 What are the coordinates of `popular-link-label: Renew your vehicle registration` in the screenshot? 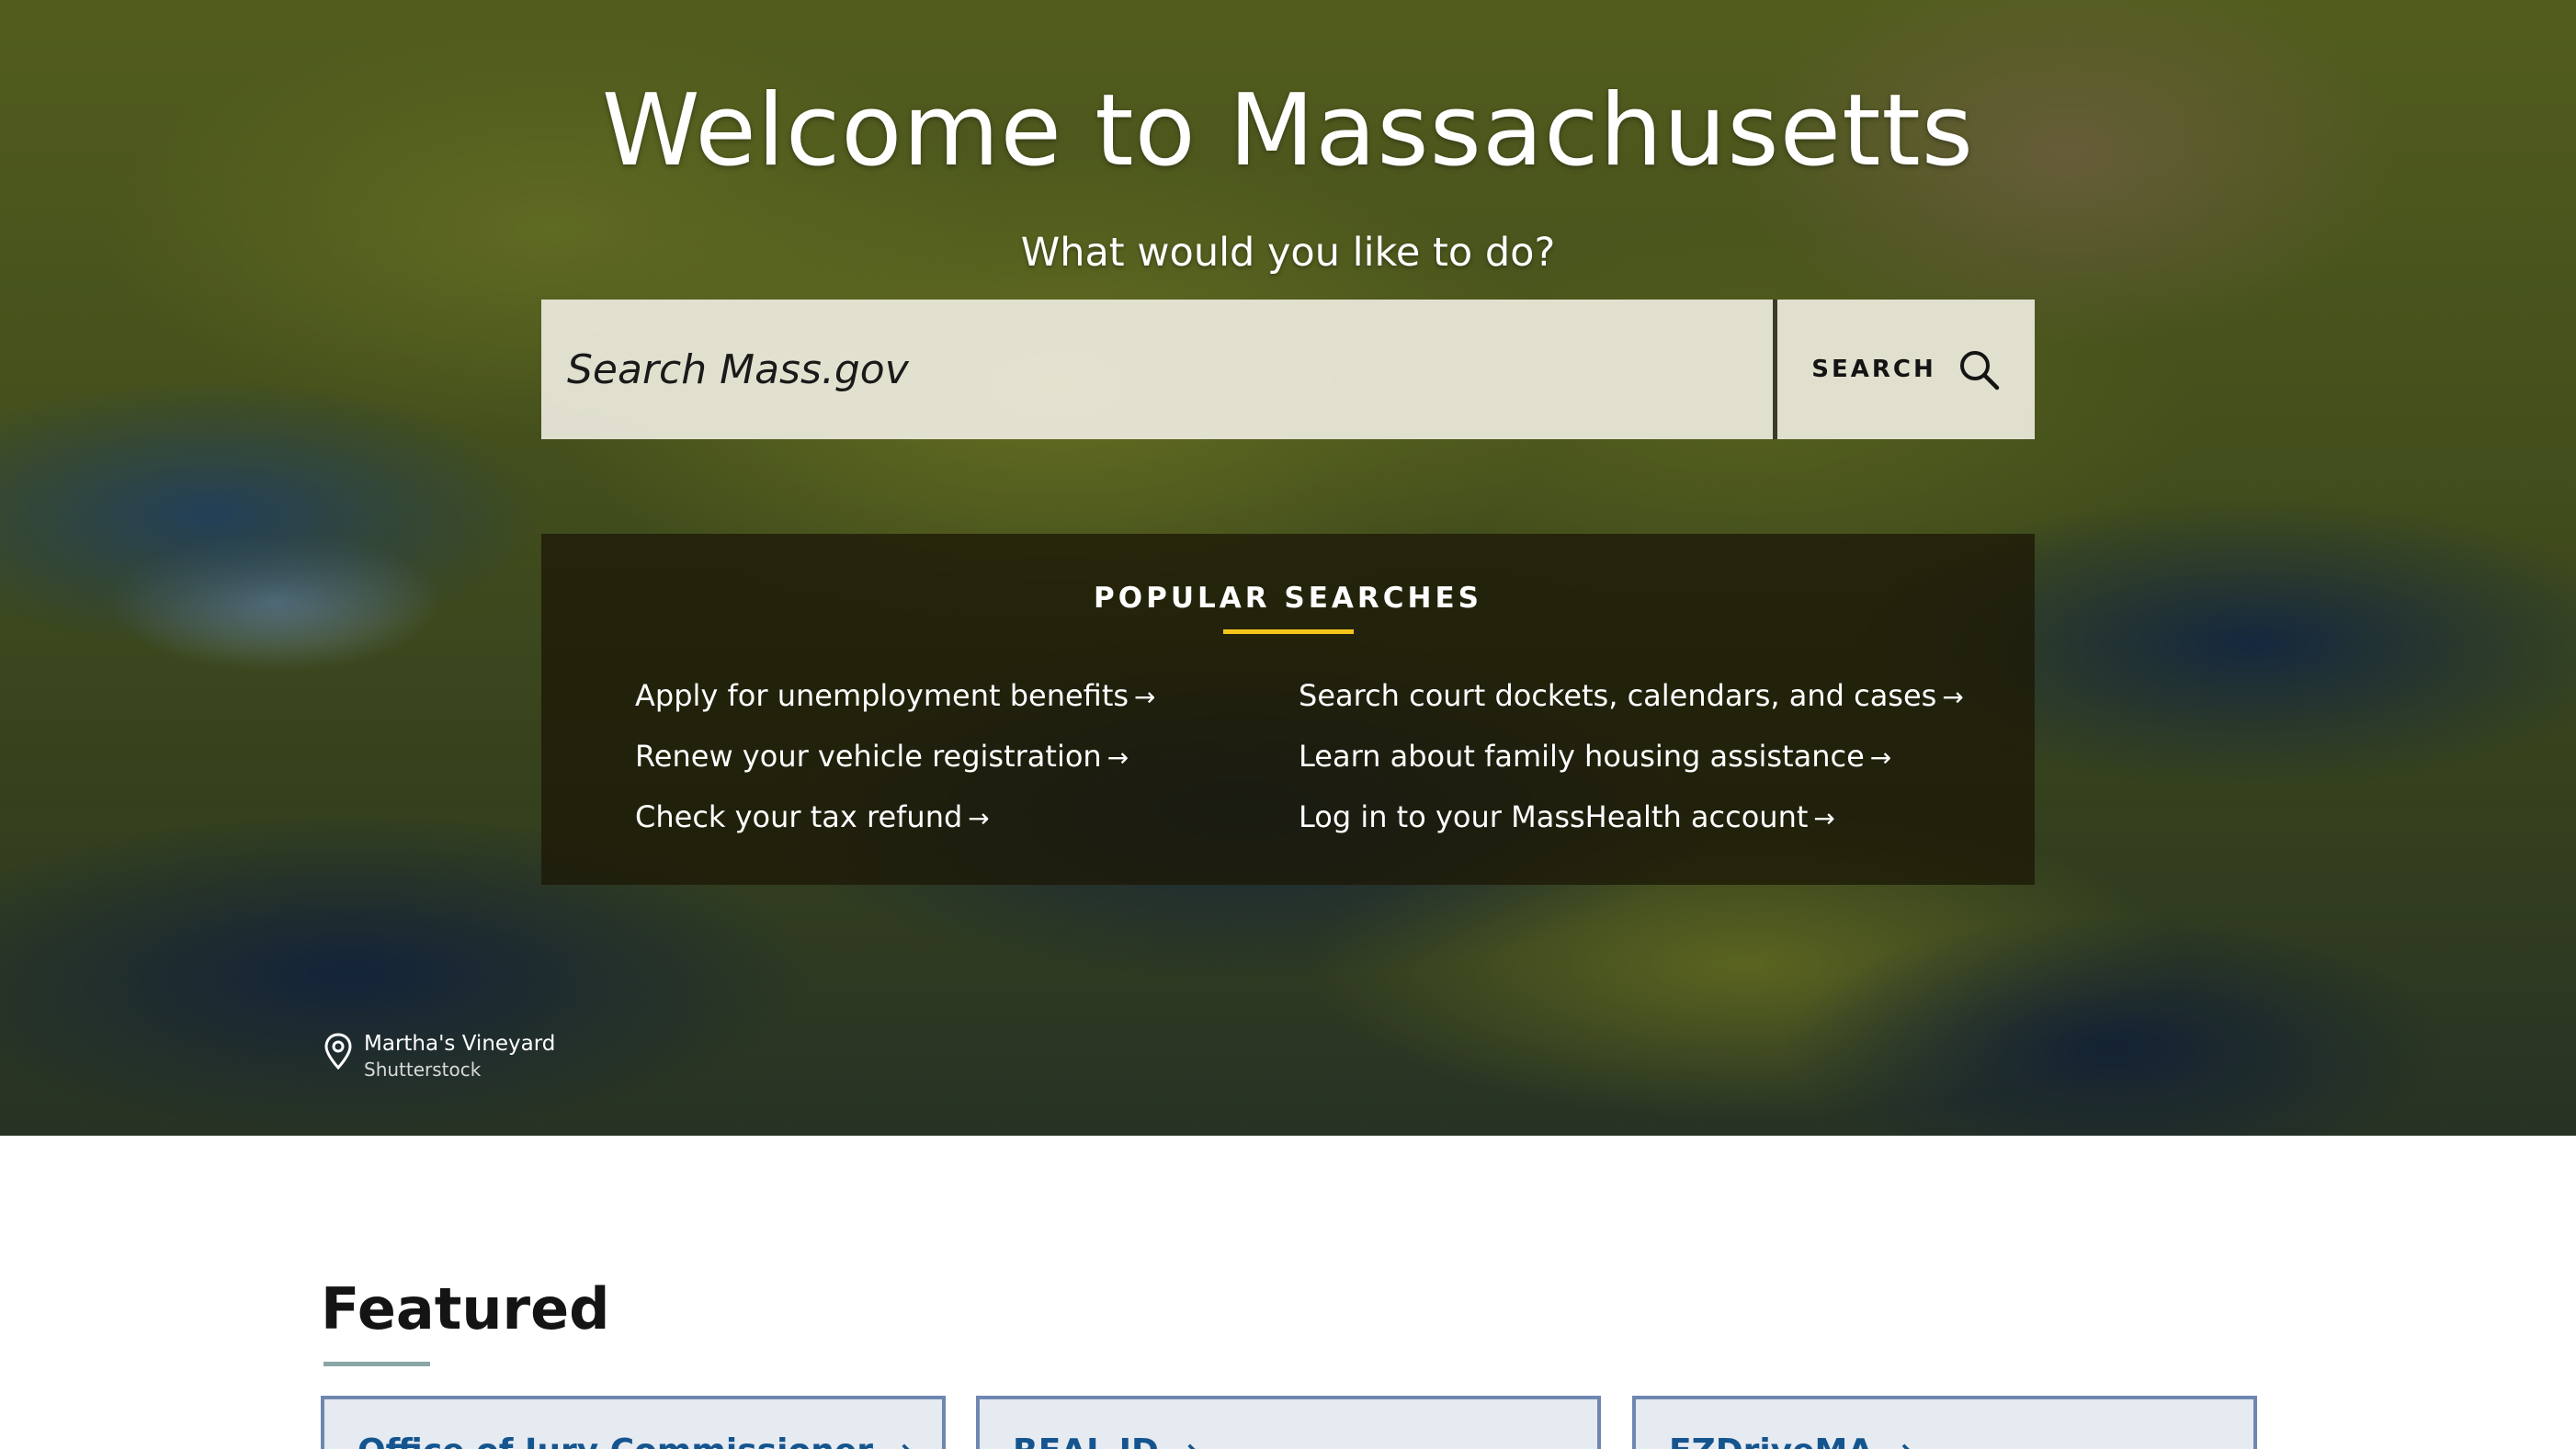 It's located at (868, 756).